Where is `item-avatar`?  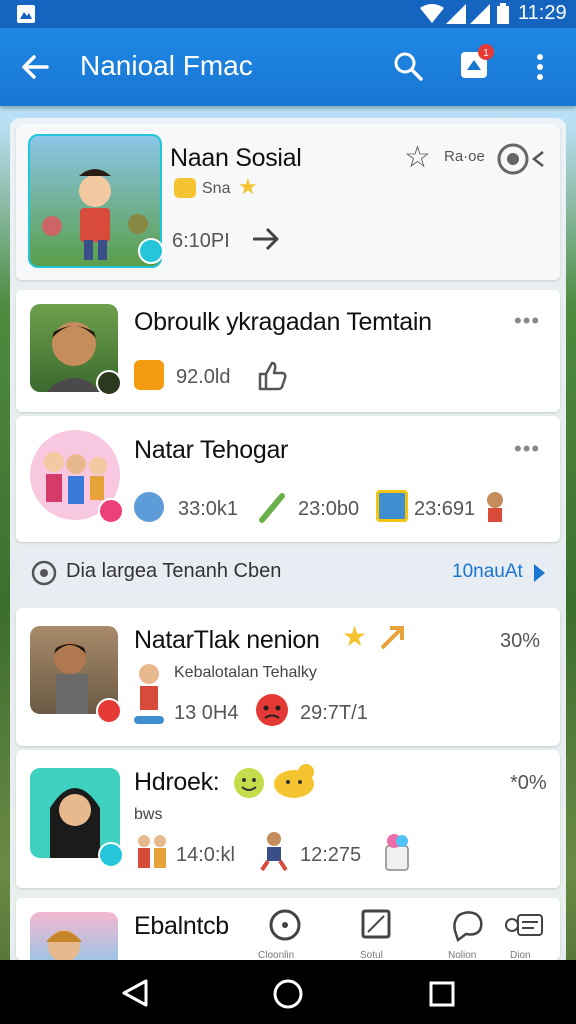 item-avatar is located at coordinates (74, 936).